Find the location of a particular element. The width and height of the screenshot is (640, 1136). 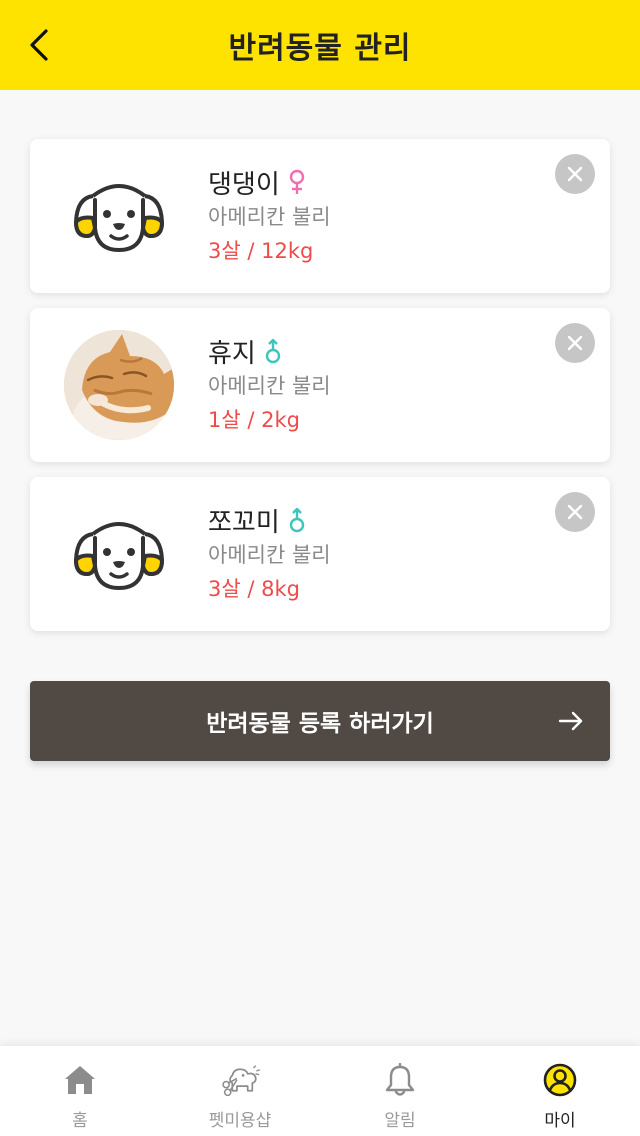

pet-name: 쪼꼬미 is located at coordinates (244, 522).